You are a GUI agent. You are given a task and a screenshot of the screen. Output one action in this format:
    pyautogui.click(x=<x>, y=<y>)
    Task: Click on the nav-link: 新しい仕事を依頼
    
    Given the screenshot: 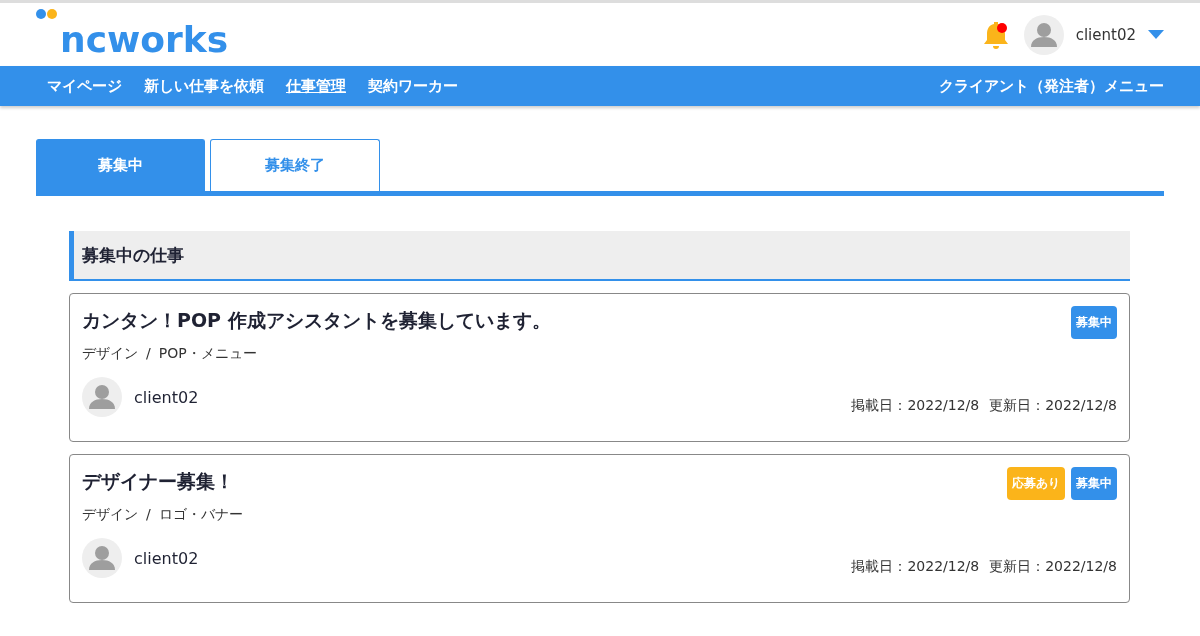 What is the action you would take?
    pyautogui.click(x=204, y=86)
    